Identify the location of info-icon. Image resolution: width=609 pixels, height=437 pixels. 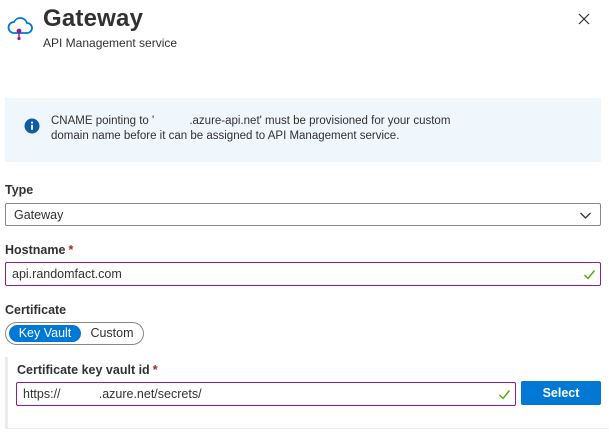
(32, 126).